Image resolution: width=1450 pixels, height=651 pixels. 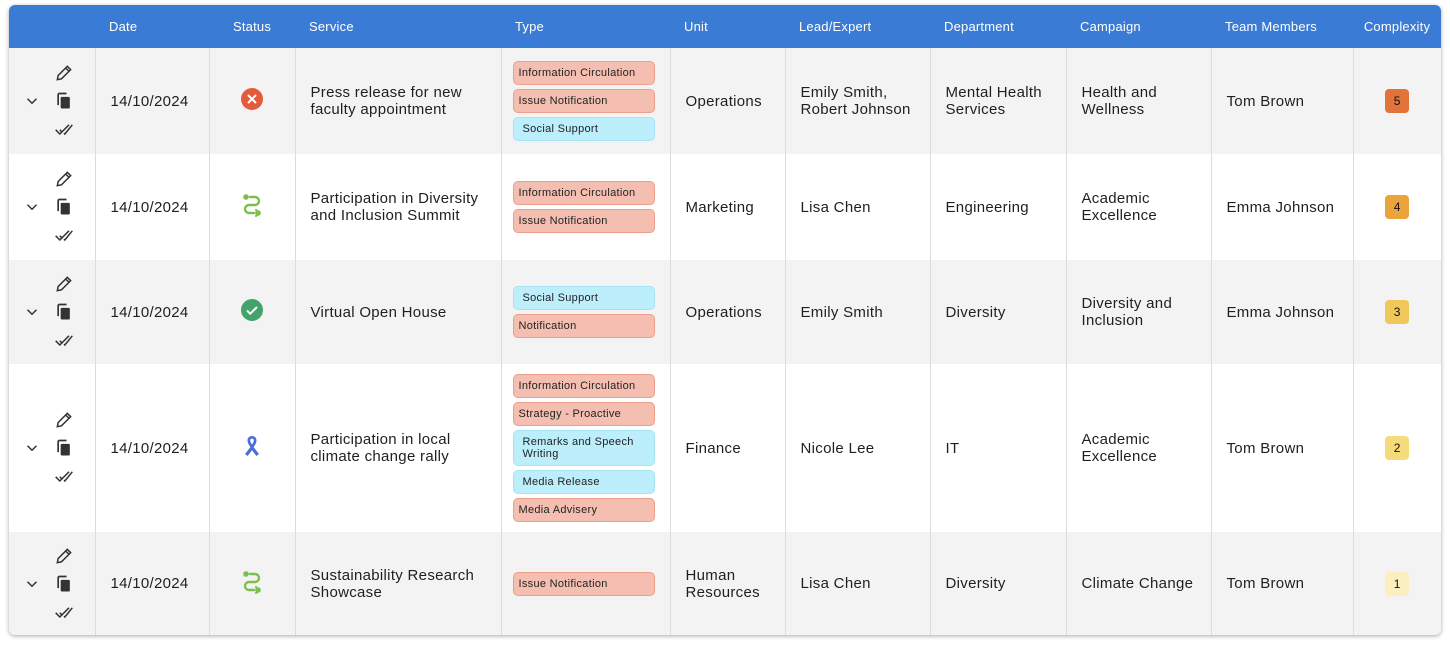 I want to click on service-cell: Virtual Open House, so click(x=398, y=312).